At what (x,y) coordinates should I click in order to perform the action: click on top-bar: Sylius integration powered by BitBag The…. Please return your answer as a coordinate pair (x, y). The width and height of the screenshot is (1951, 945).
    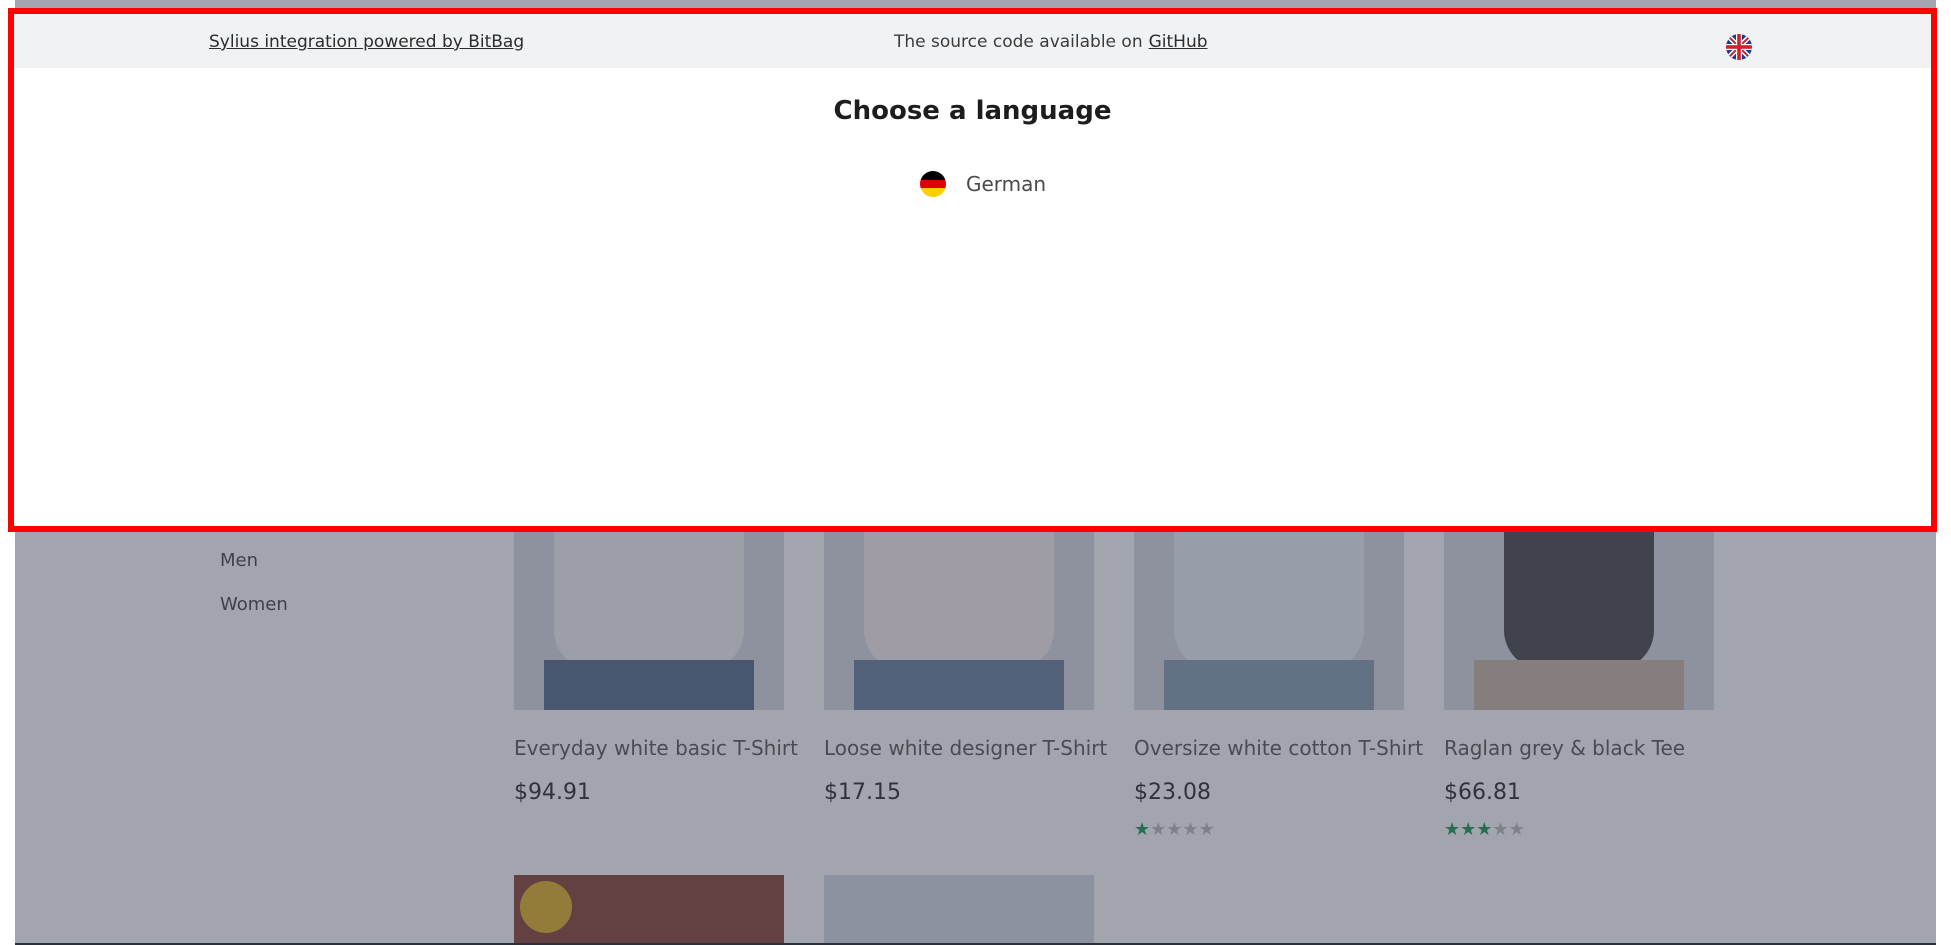
    Looking at the image, I should click on (972, 41).